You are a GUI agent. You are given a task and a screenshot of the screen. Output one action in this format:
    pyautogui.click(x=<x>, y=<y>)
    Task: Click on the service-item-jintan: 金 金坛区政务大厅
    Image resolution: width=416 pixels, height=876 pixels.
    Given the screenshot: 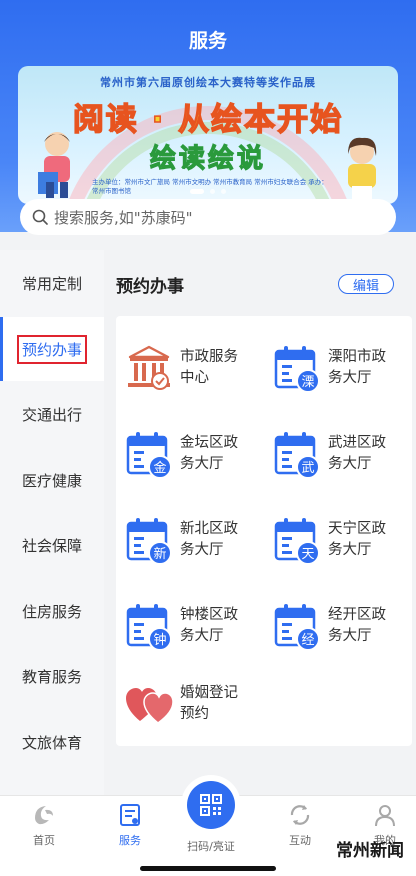 What is the action you would take?
    pyautogui.click(x=190, y=454)
    